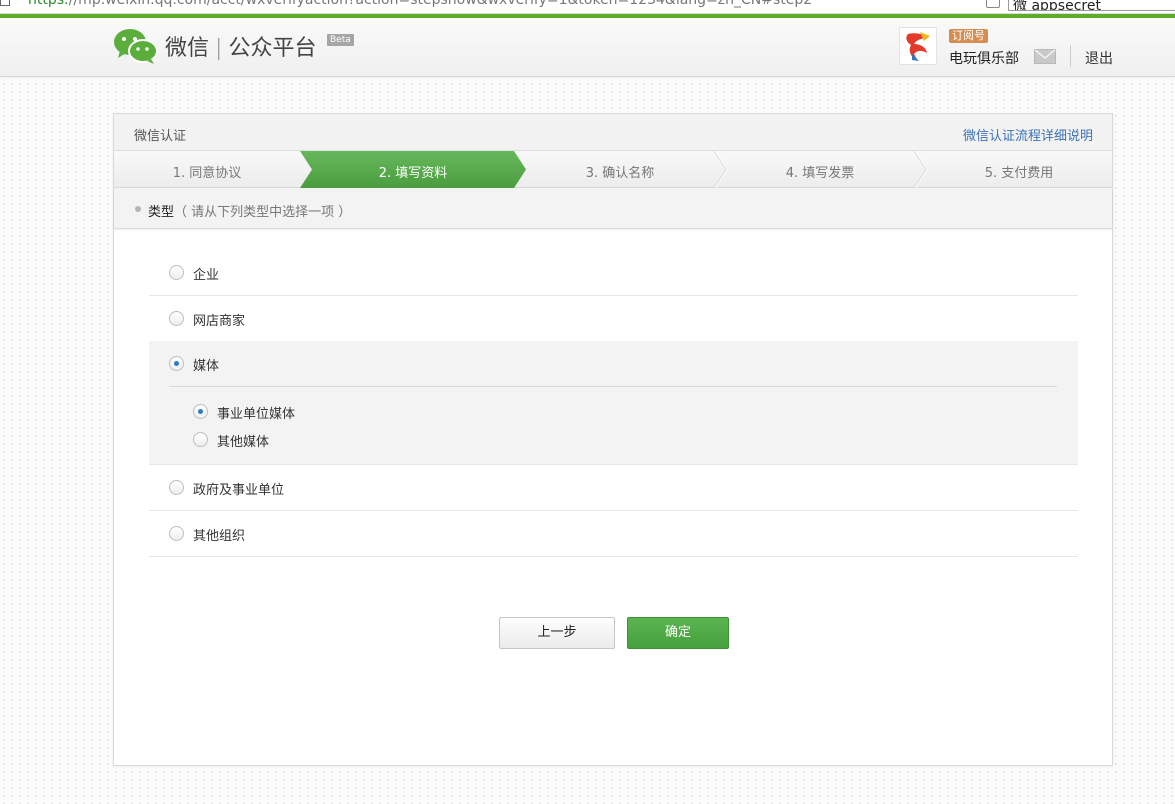 The width and height of the screenshot is (1175, 804). What do you see at coordinates (820, 173) in the screenshot?
I see `step-4: 4. 填写发票` at bounding box center [820, 173].